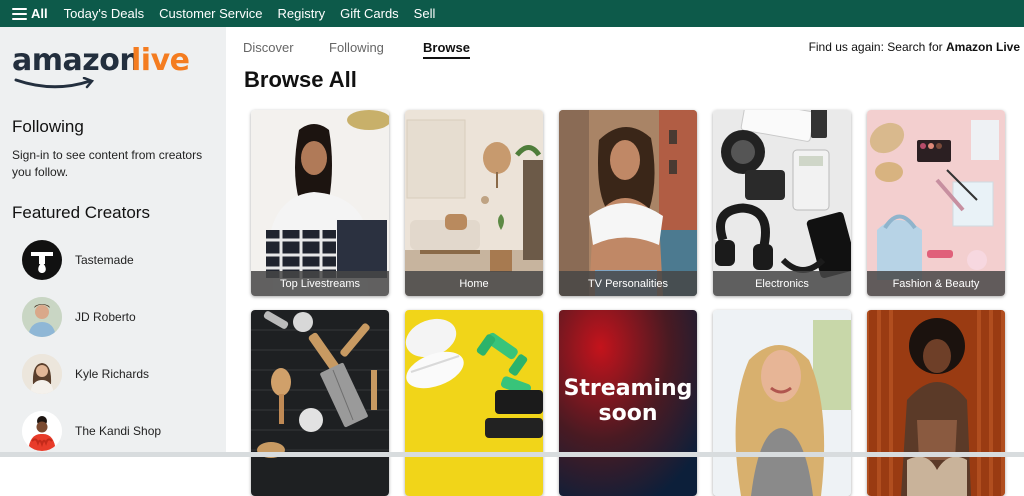 Image resolution: width=1024 pixels, height=496 pixels. I want to click on horizontal-scrollbar, so click(512, 454).